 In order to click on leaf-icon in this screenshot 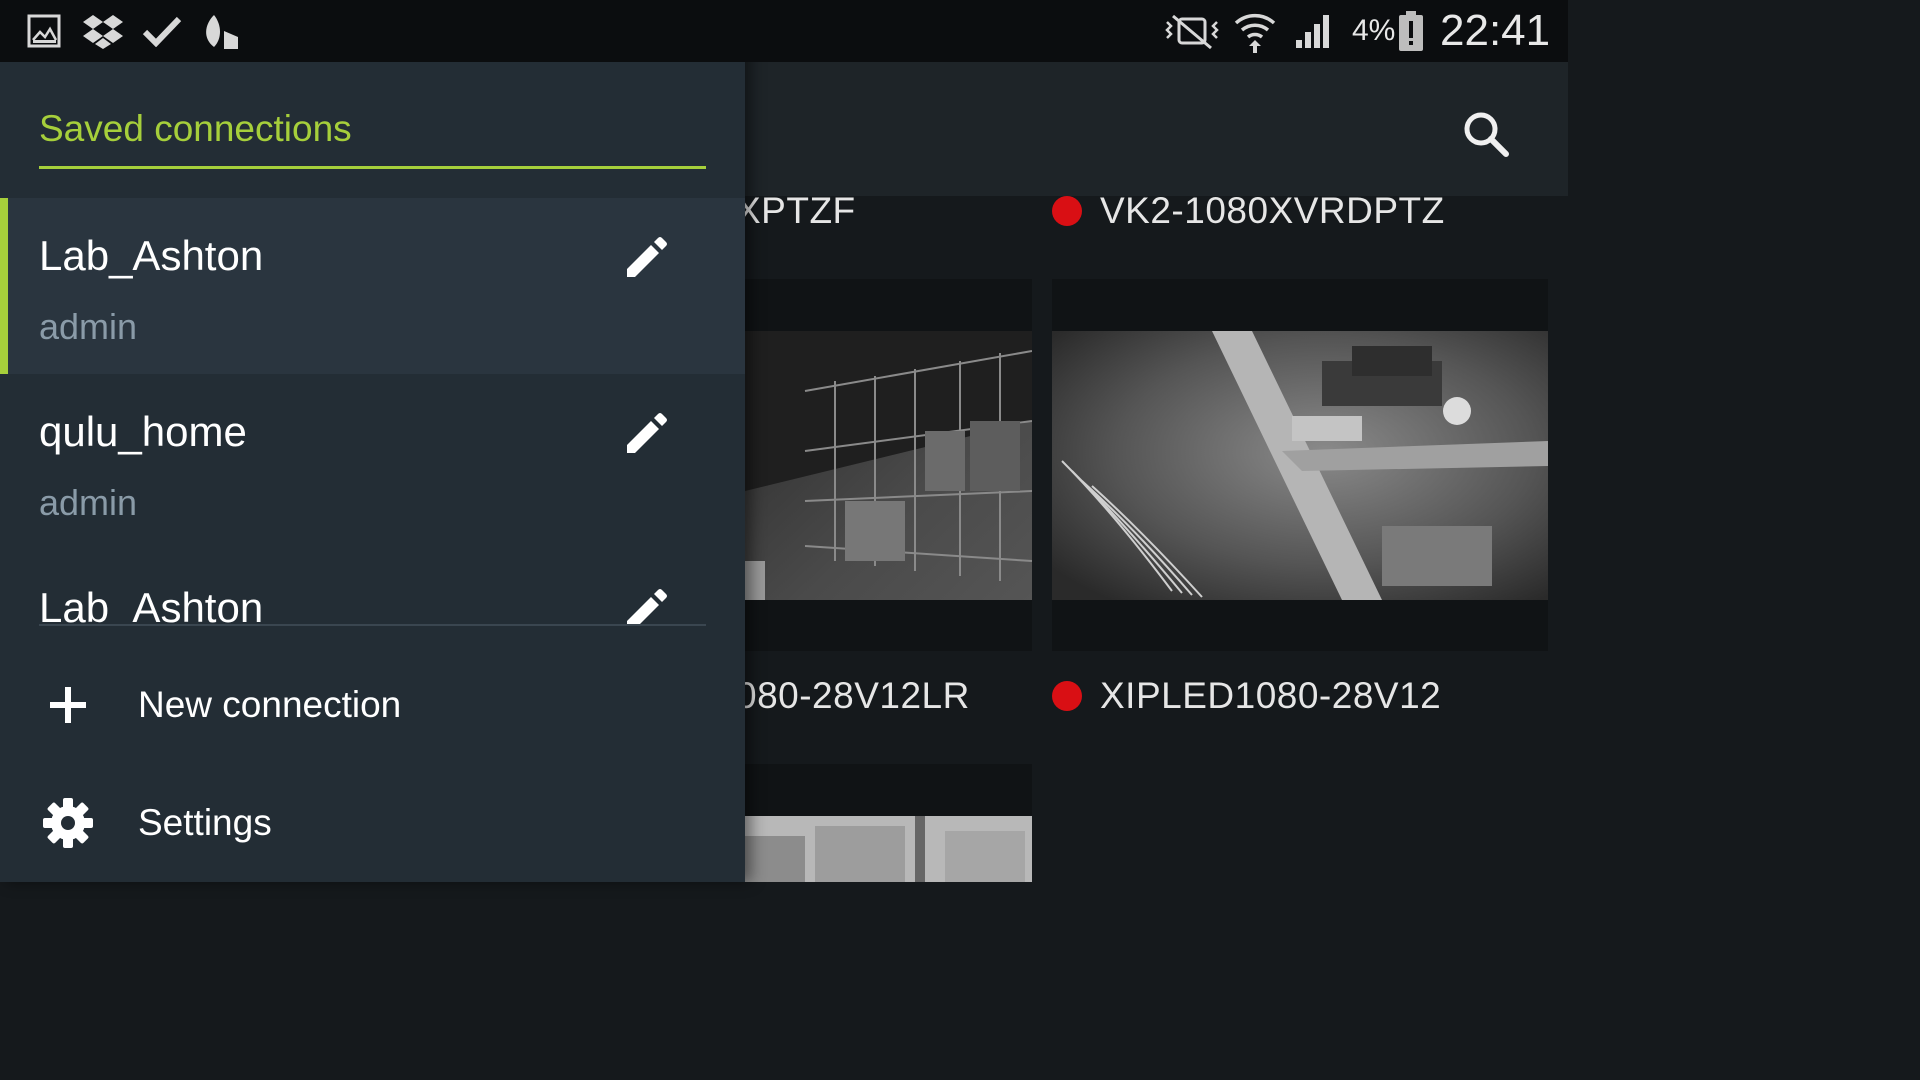, I will do `click(220, 31)`.